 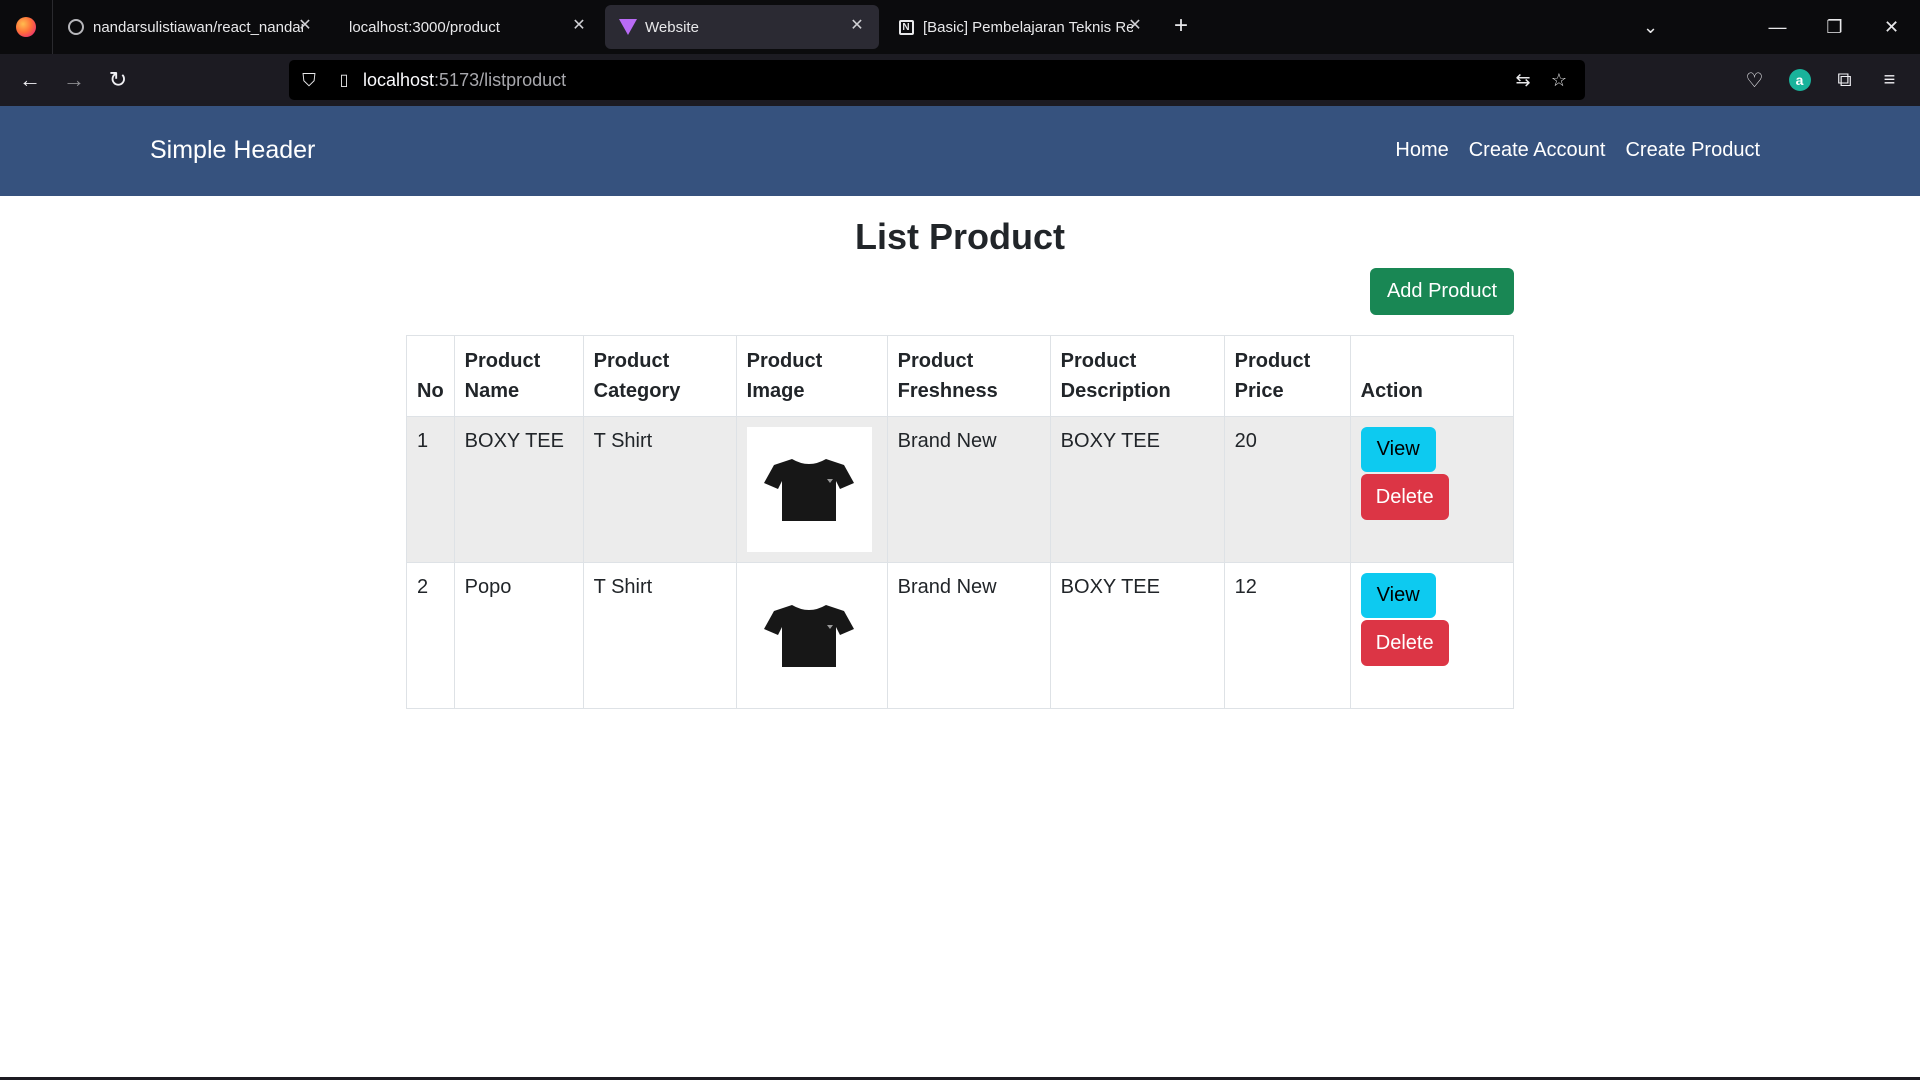 I want to click on tab-localhost-3000: localhost:3000/product ✕, so click(x=464, y=27).